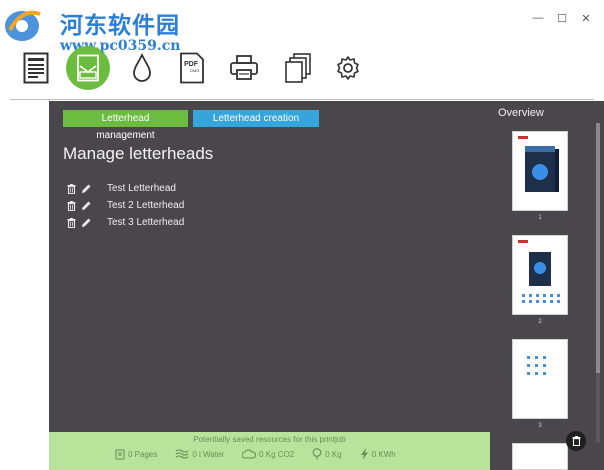 The width and height of the screenshot is (604, 470). I want to click on letterhead-name: Test 3 Letterhead, so click(145, 222).